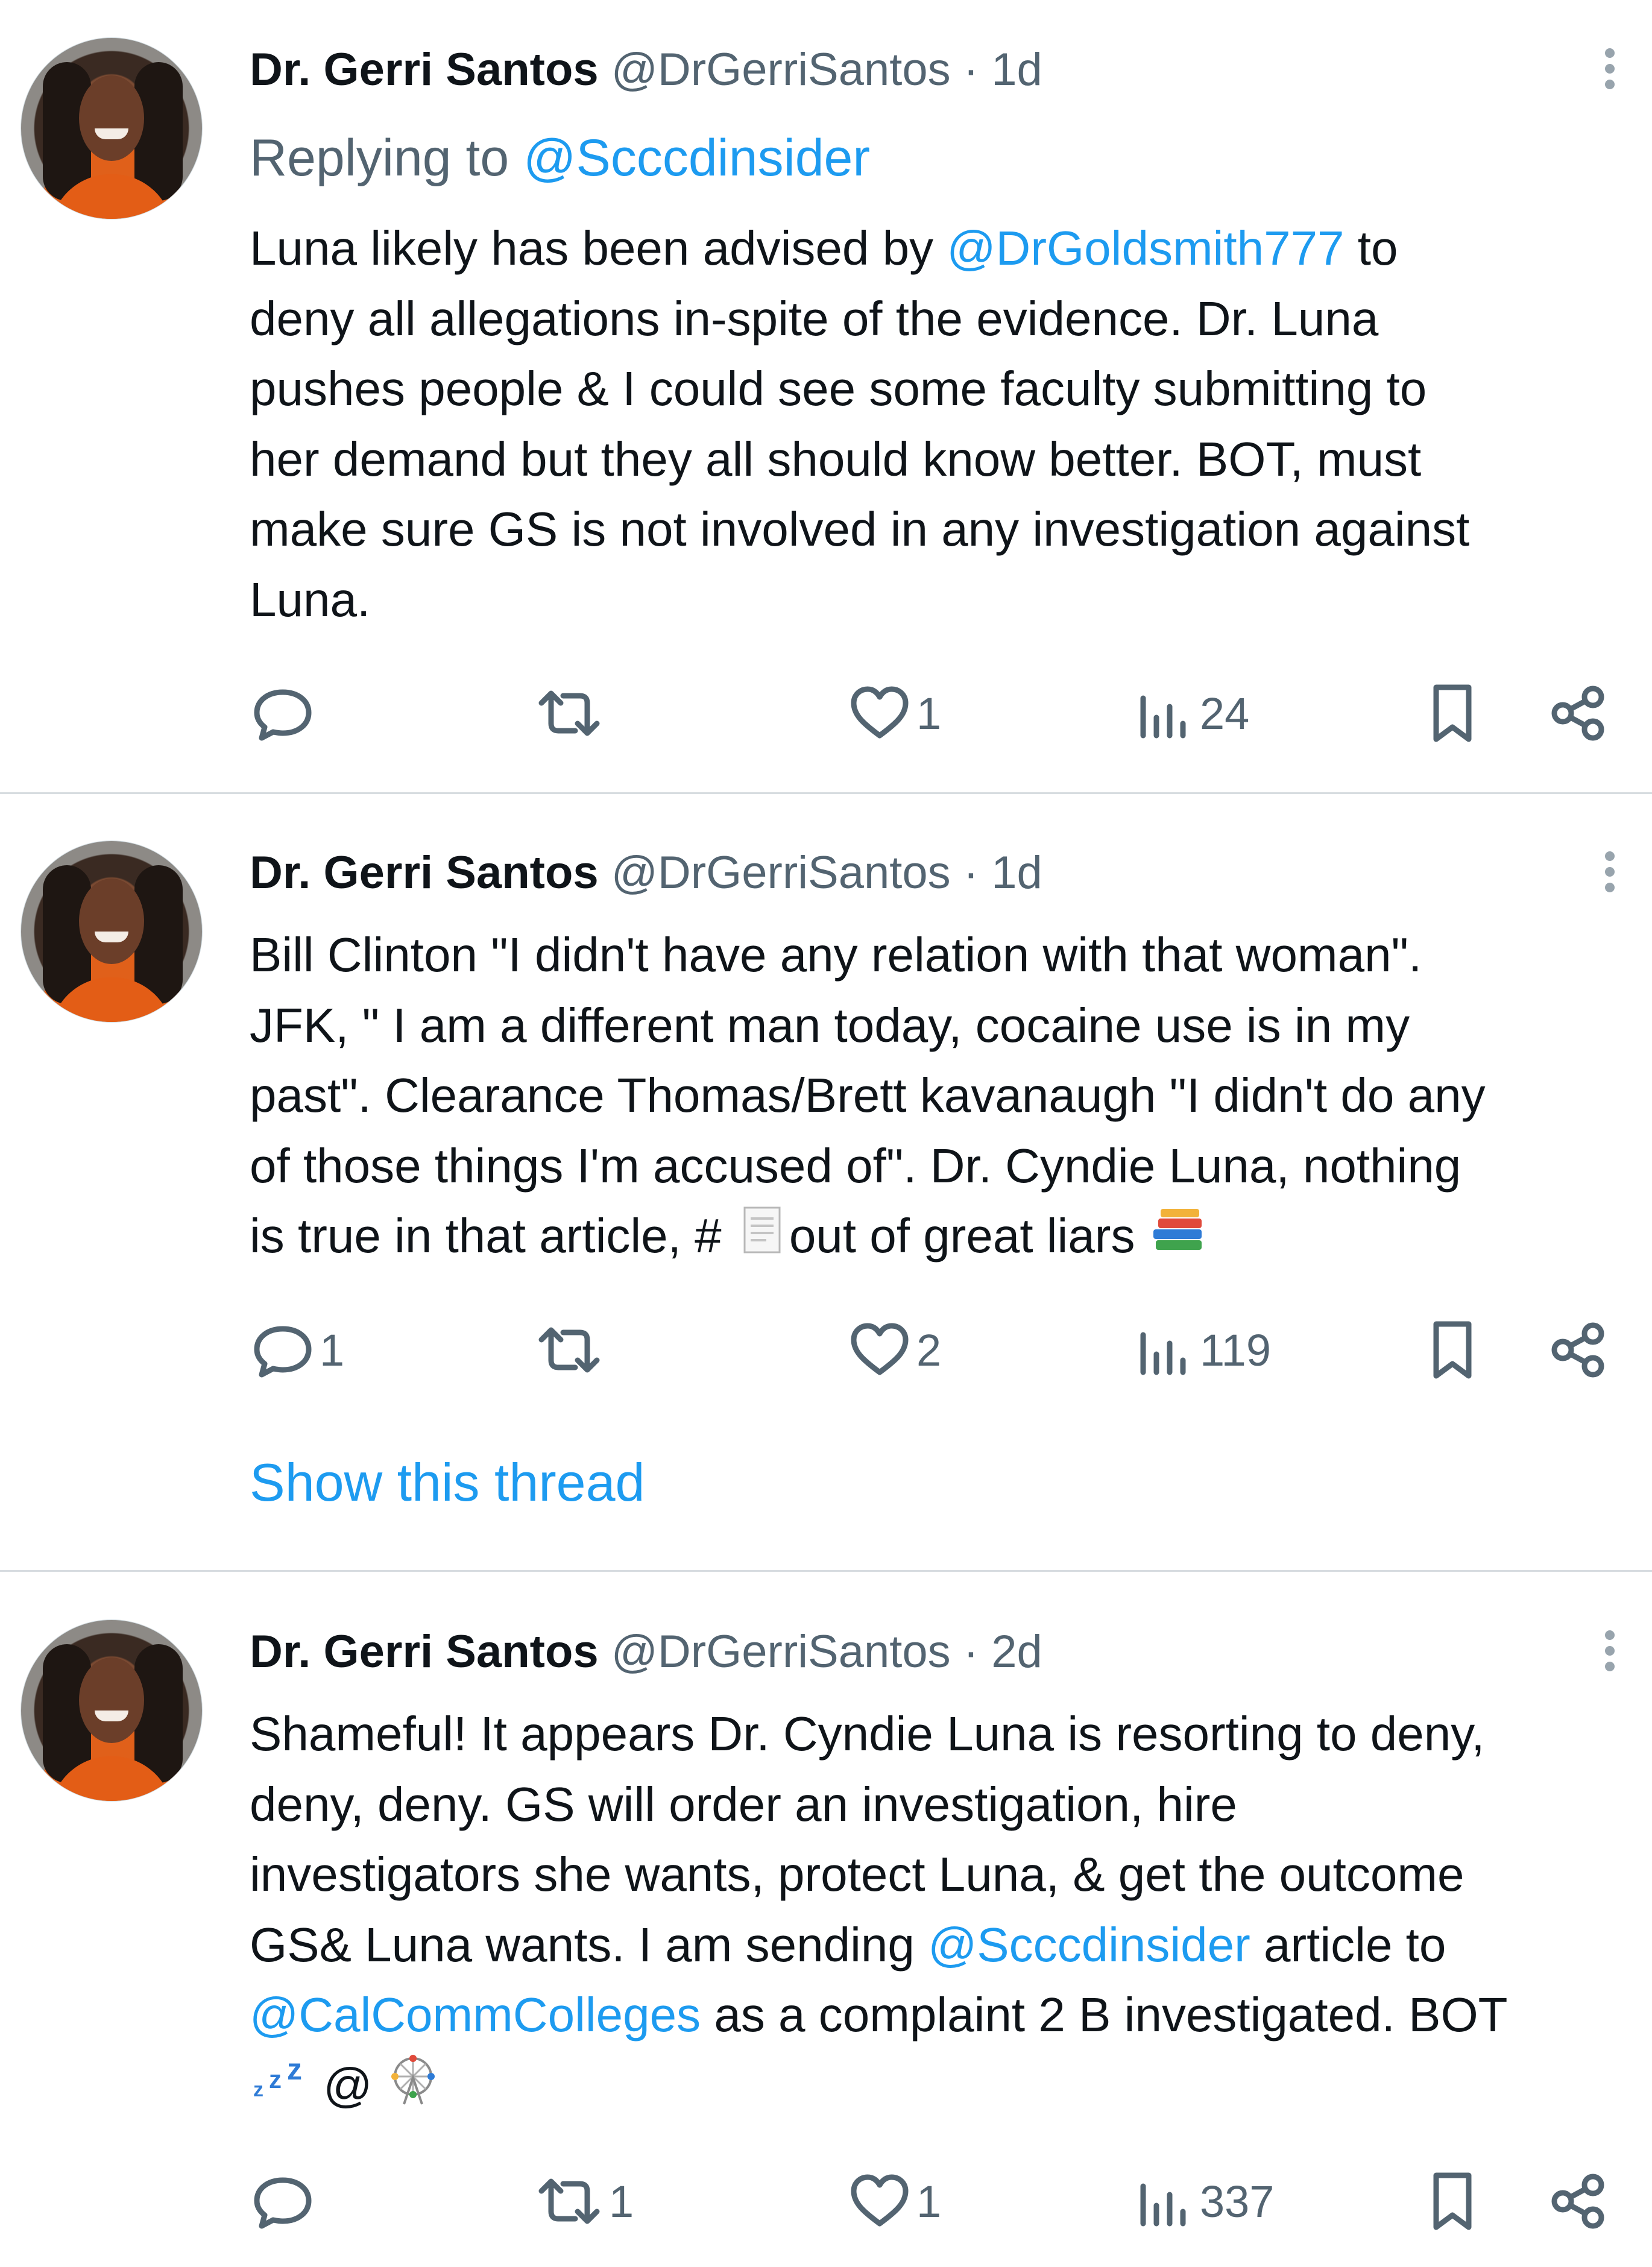 The height and width of the screenshot is (2267, 1652). Describe the element at coordinates (1016, 1651) in the screenshot. I see `timestamp: 2d` at that location.